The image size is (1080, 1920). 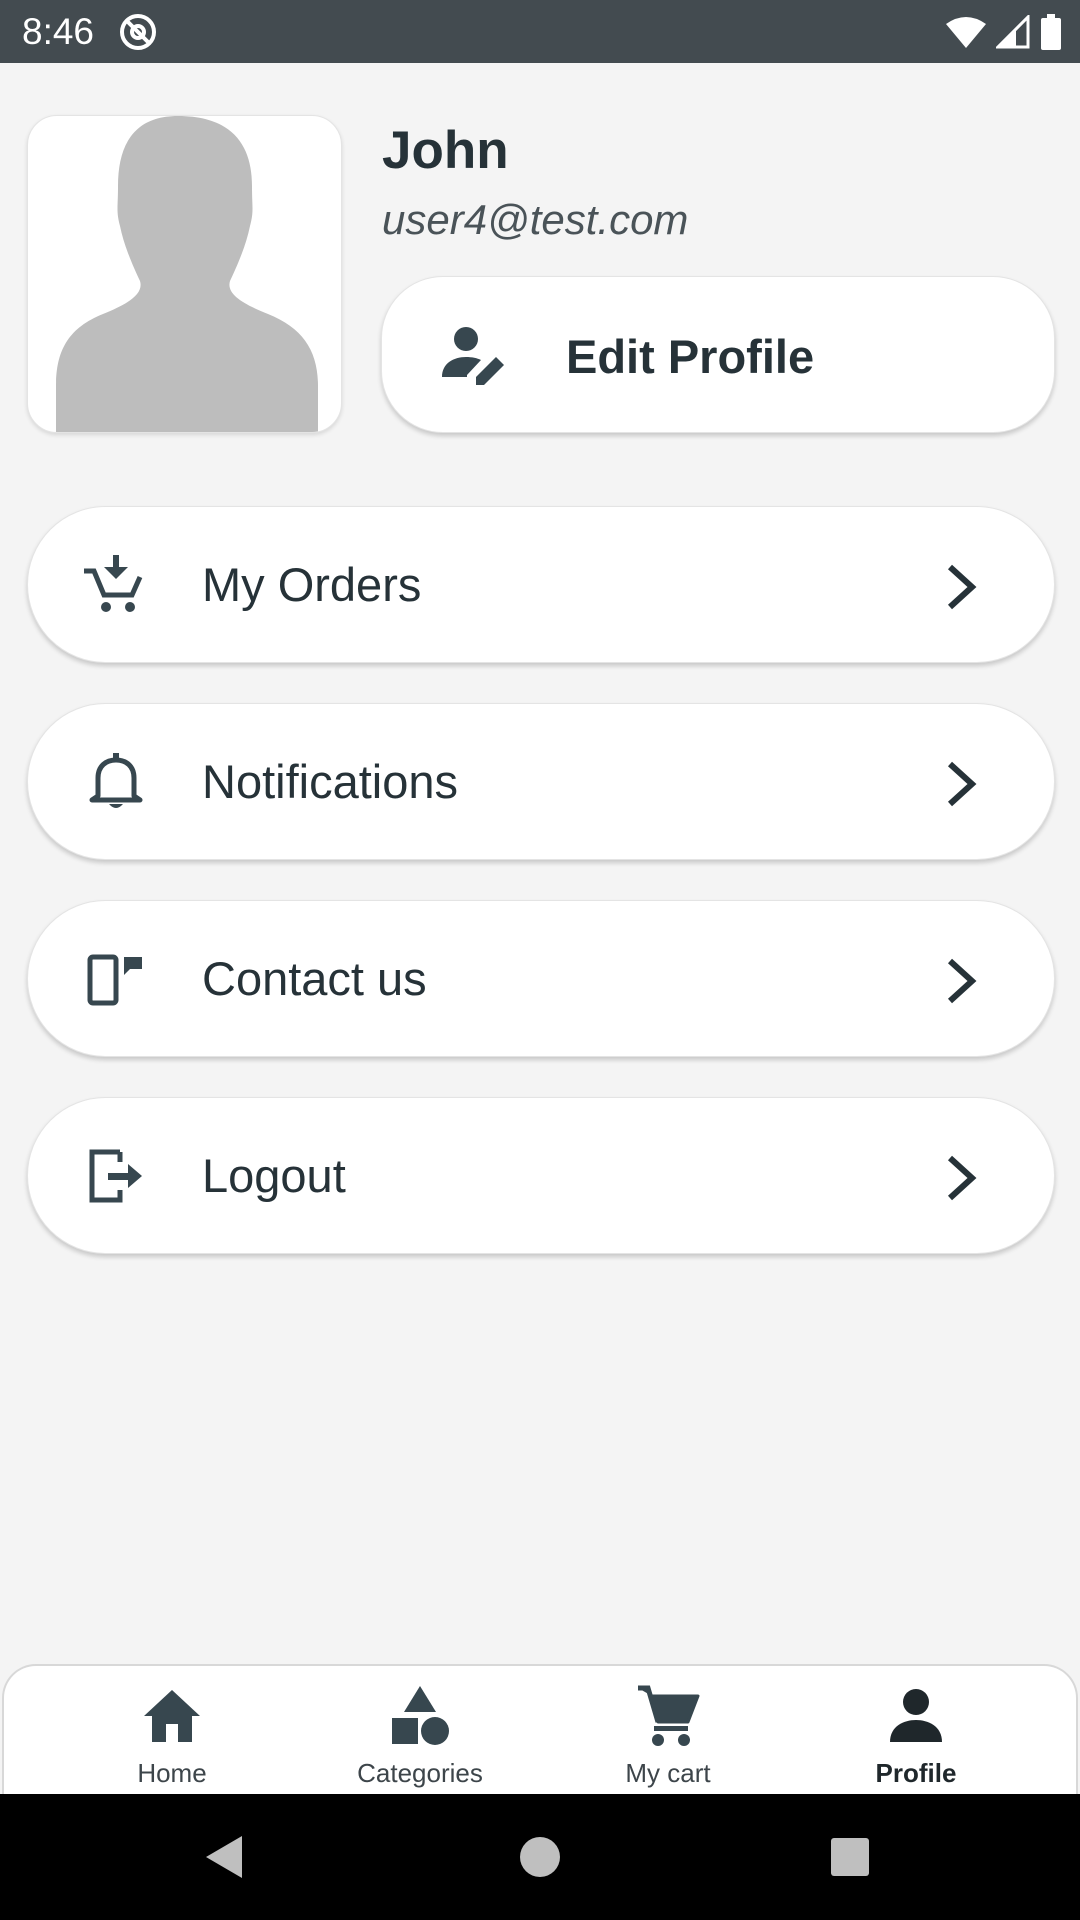 I want to click on back-icon, so click(x=225, y=1857).